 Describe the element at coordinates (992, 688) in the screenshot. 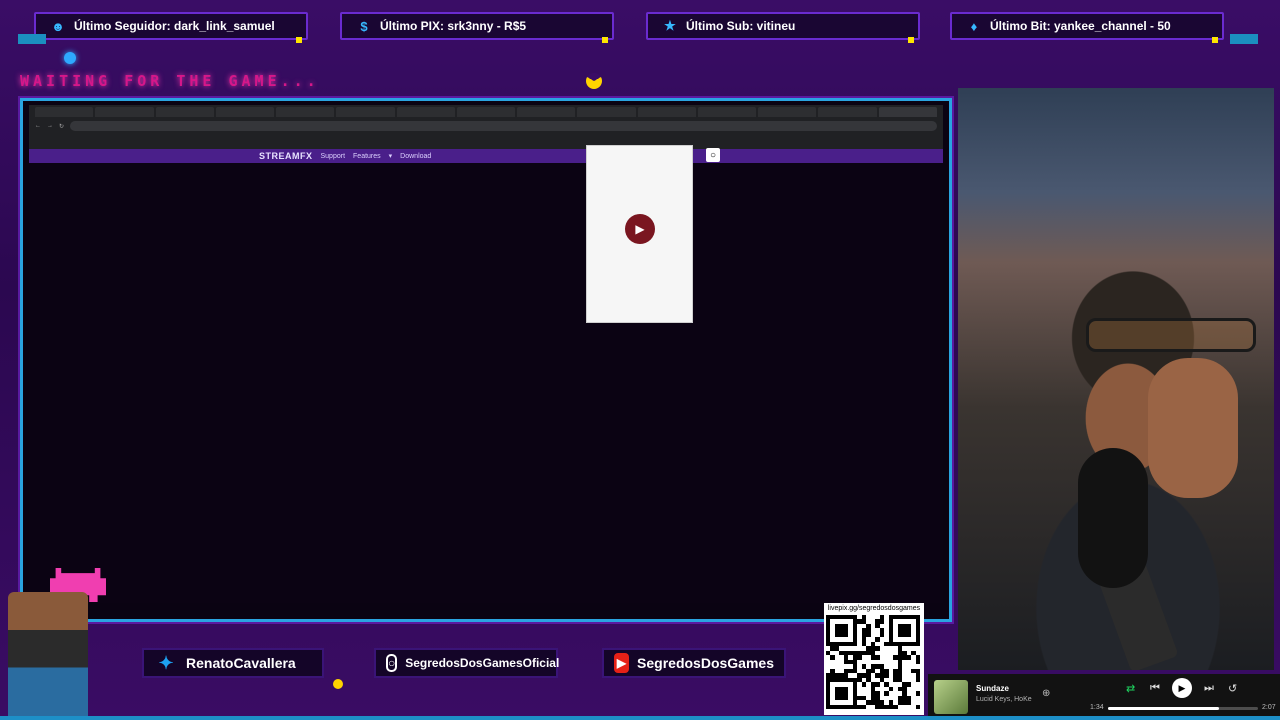

I see `song-title: Sundaze` at that location.